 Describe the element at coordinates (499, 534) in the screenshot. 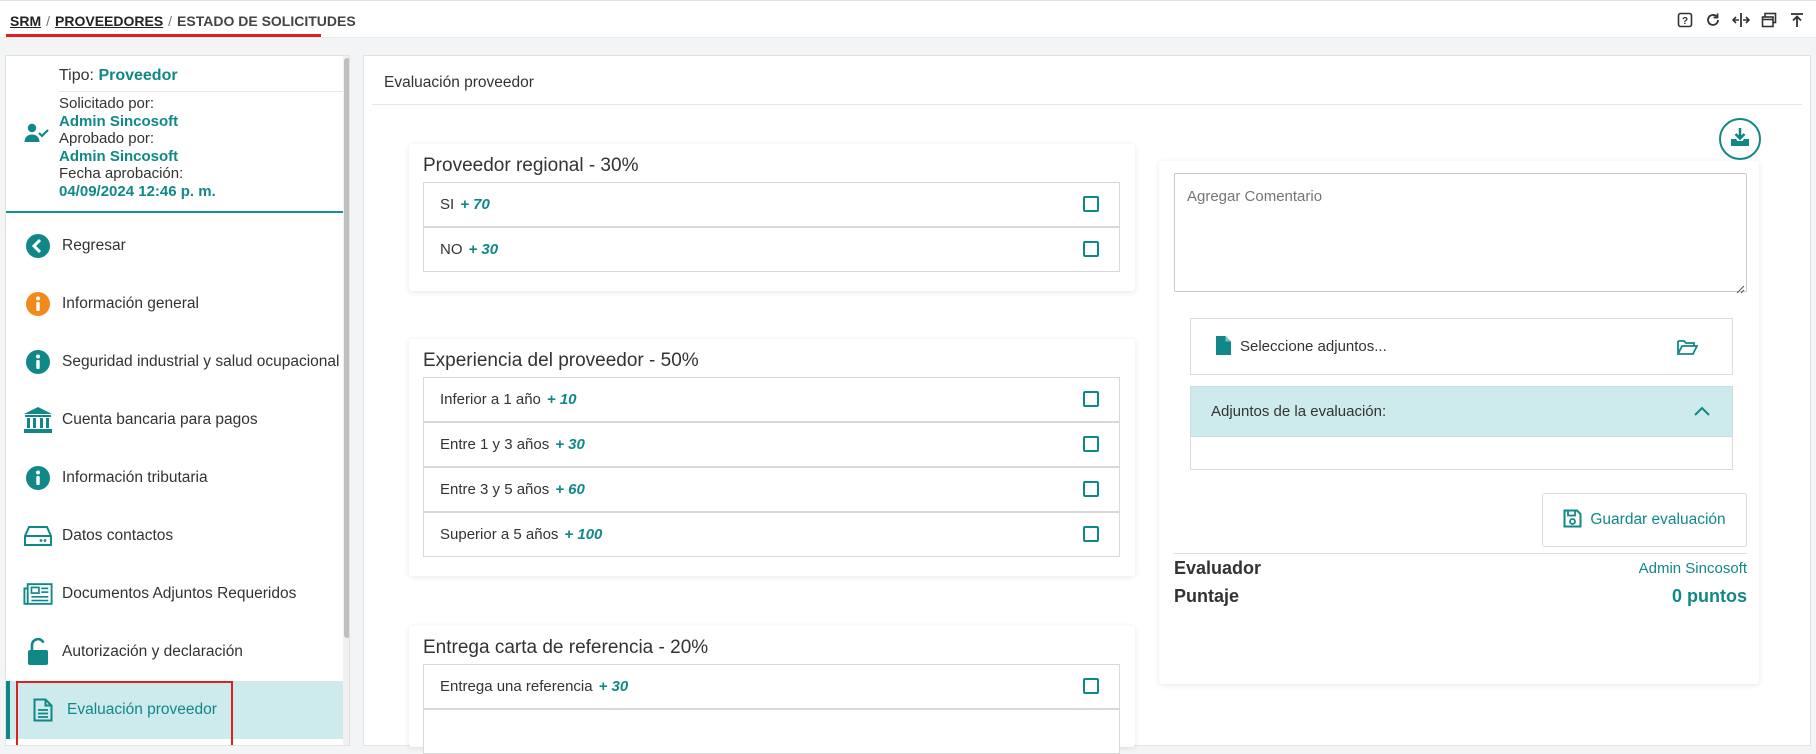

I see `option-text: Superior a 5 años` at that location.